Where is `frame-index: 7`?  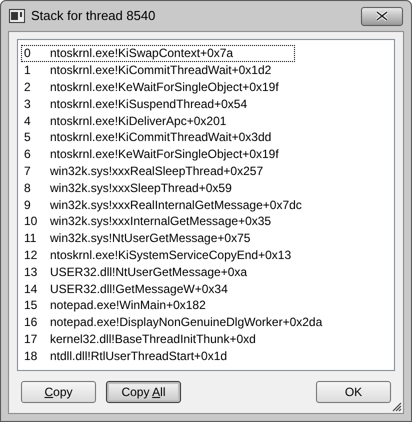
frame-index: 7 is located at coordinates (28, 171).